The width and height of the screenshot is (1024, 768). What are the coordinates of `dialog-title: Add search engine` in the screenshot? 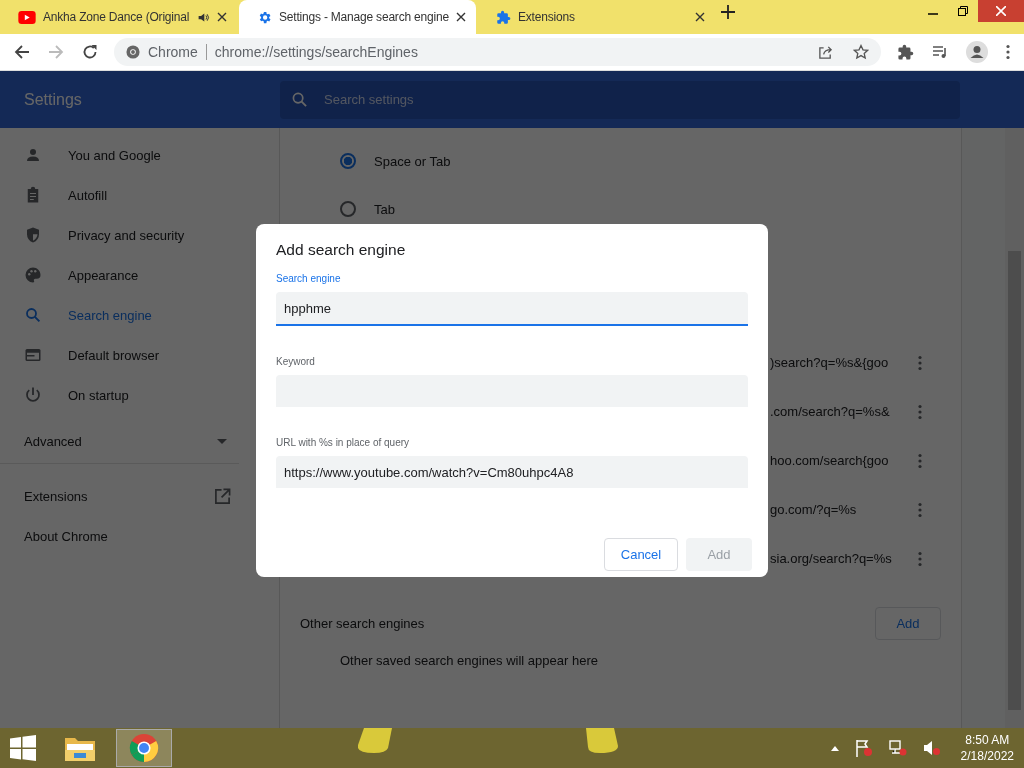 It's located at (341, 250).